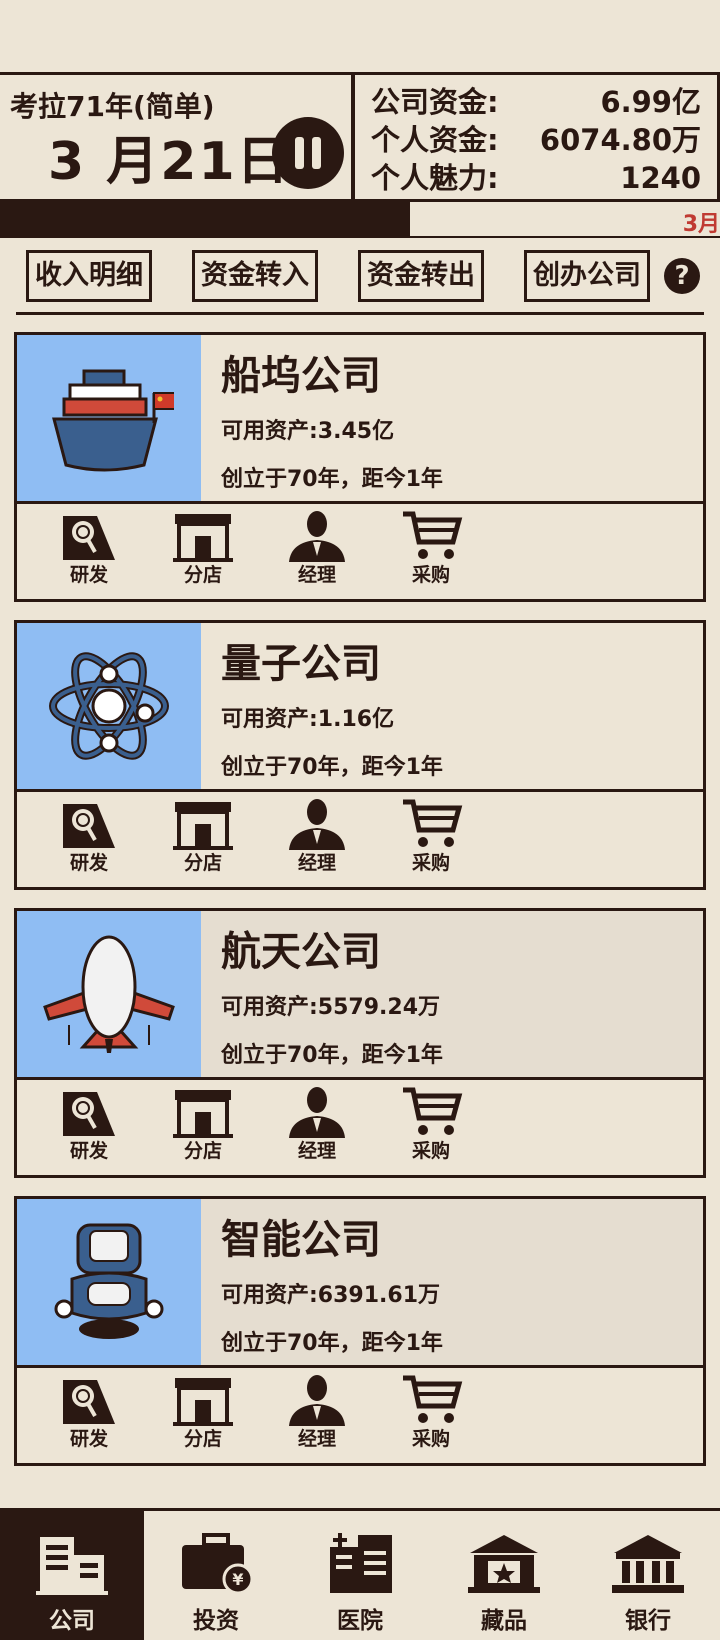  I want to click on company-assets: 可用资产:5579.24万, so click(331, 1007).